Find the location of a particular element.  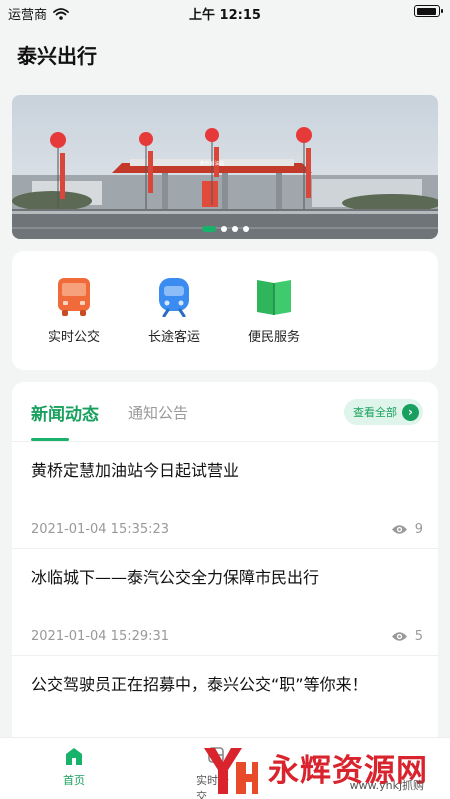

watermark: 永辉资源网 www.yhkj抓购 is located at coordinates (325, 770).